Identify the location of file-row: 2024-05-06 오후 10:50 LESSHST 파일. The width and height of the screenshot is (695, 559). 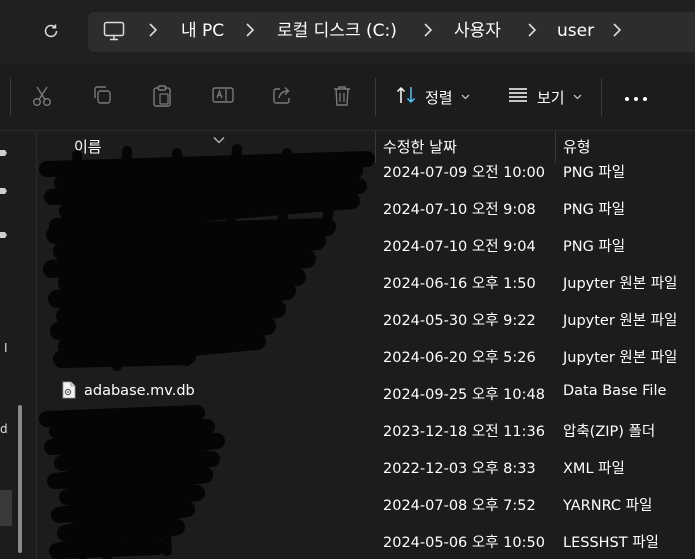
(366, 540).